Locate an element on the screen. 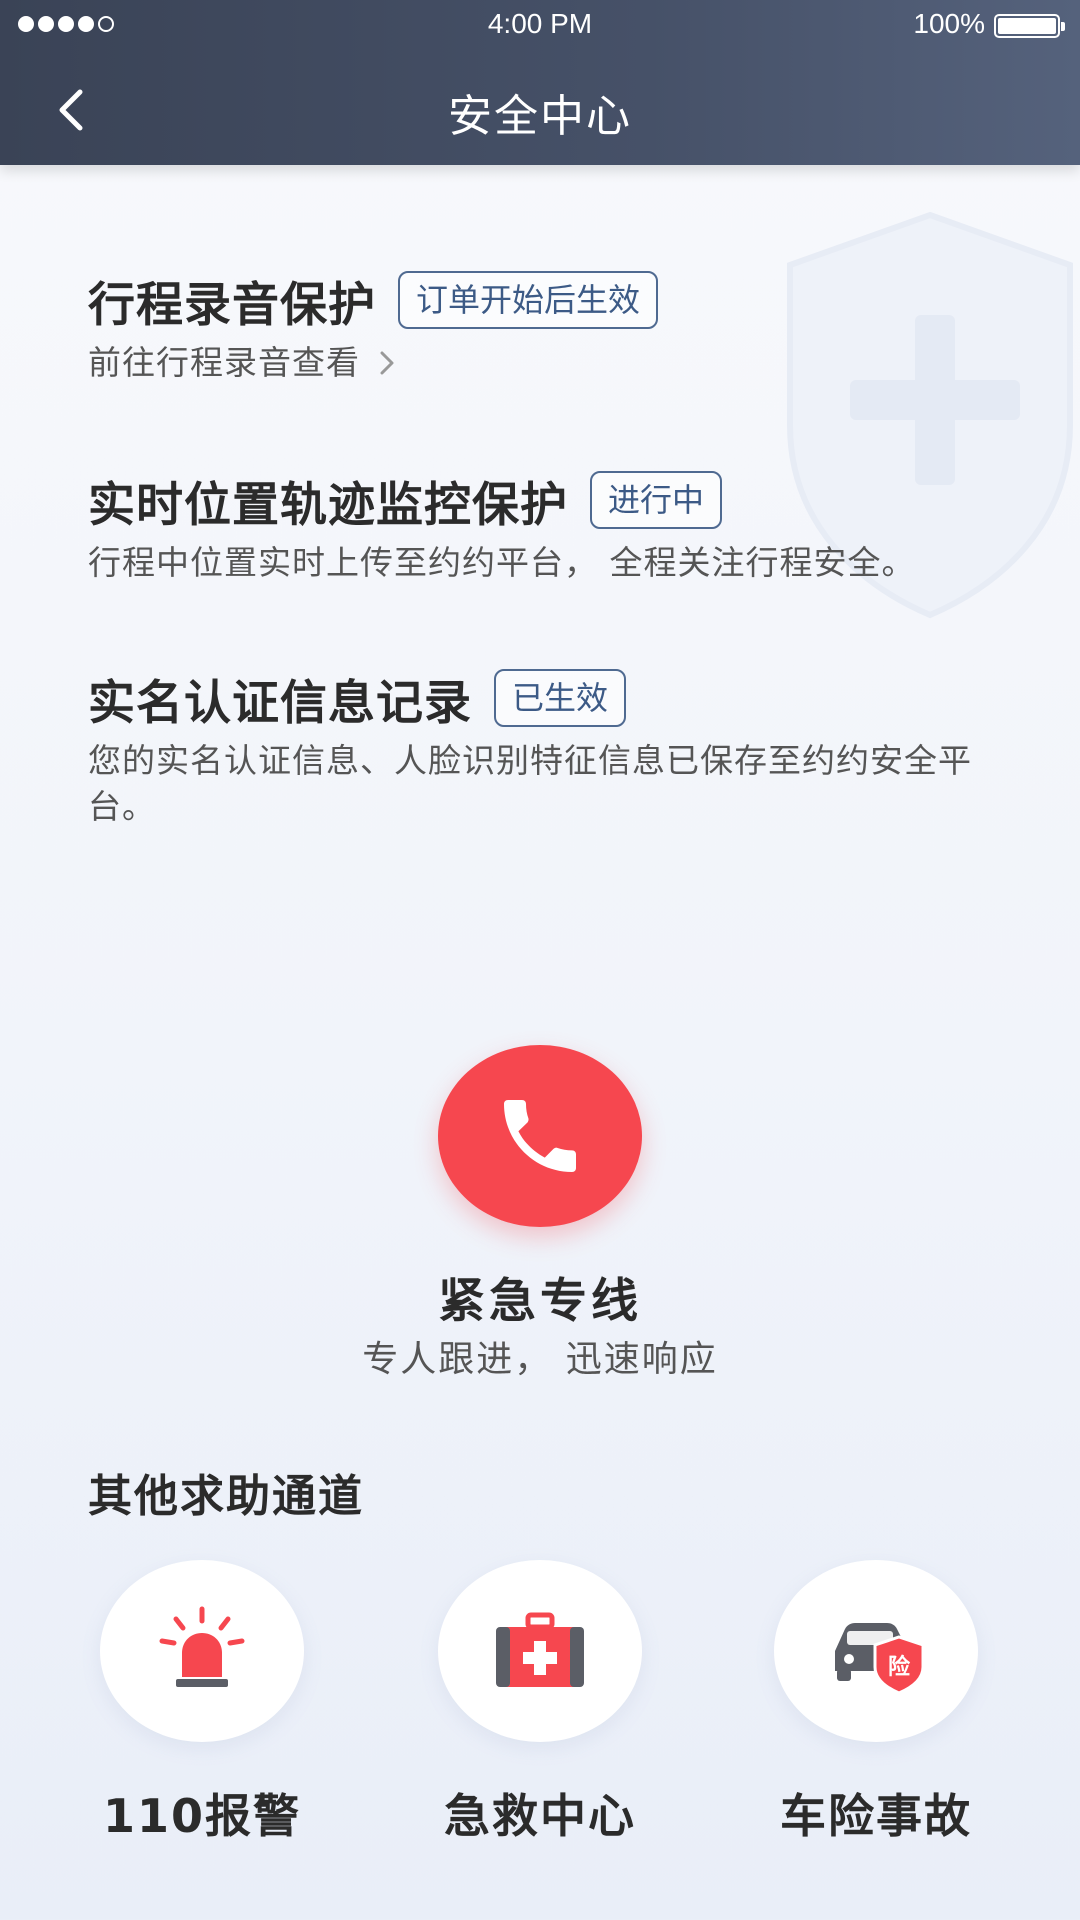 The height and width of the screenshot is (1920, 1080). phone-icon is located at coordinates (540, 1136).